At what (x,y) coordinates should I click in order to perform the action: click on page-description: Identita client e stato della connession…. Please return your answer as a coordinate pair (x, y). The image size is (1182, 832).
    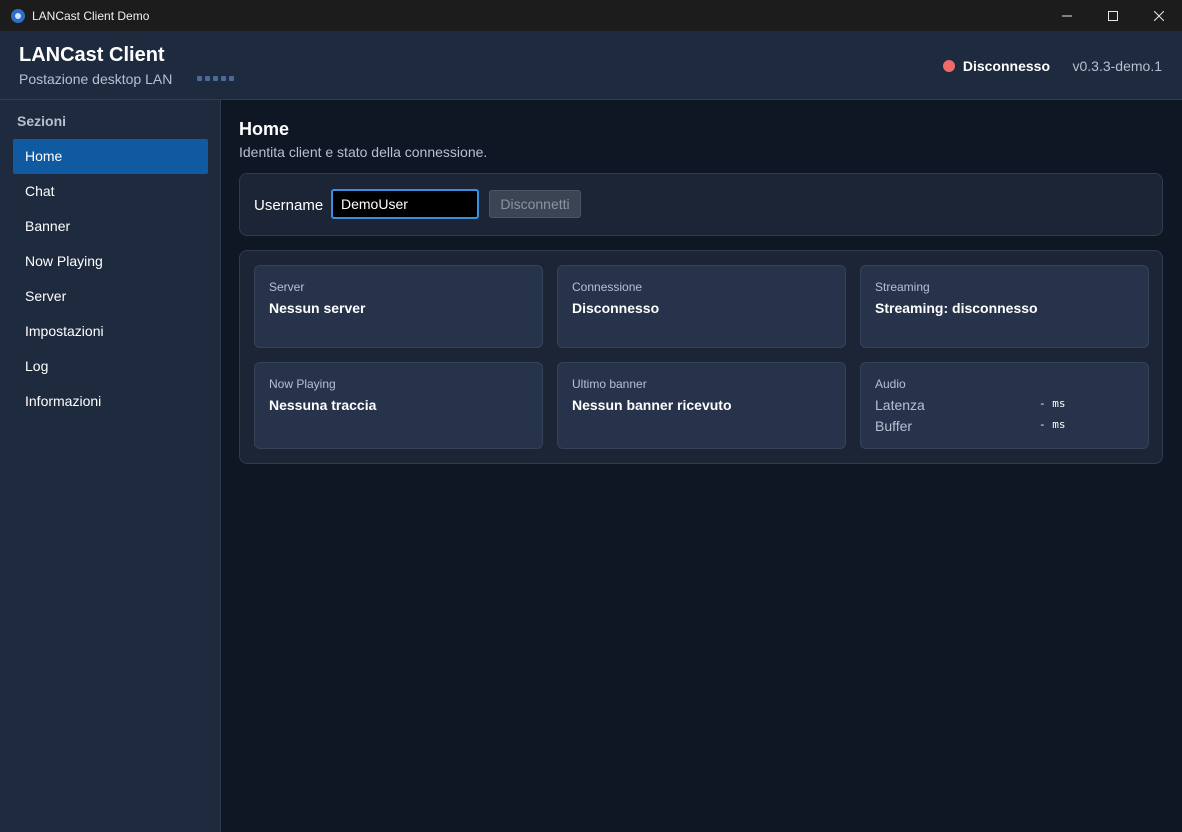
    Looking at the image, I should click on (363, 152).